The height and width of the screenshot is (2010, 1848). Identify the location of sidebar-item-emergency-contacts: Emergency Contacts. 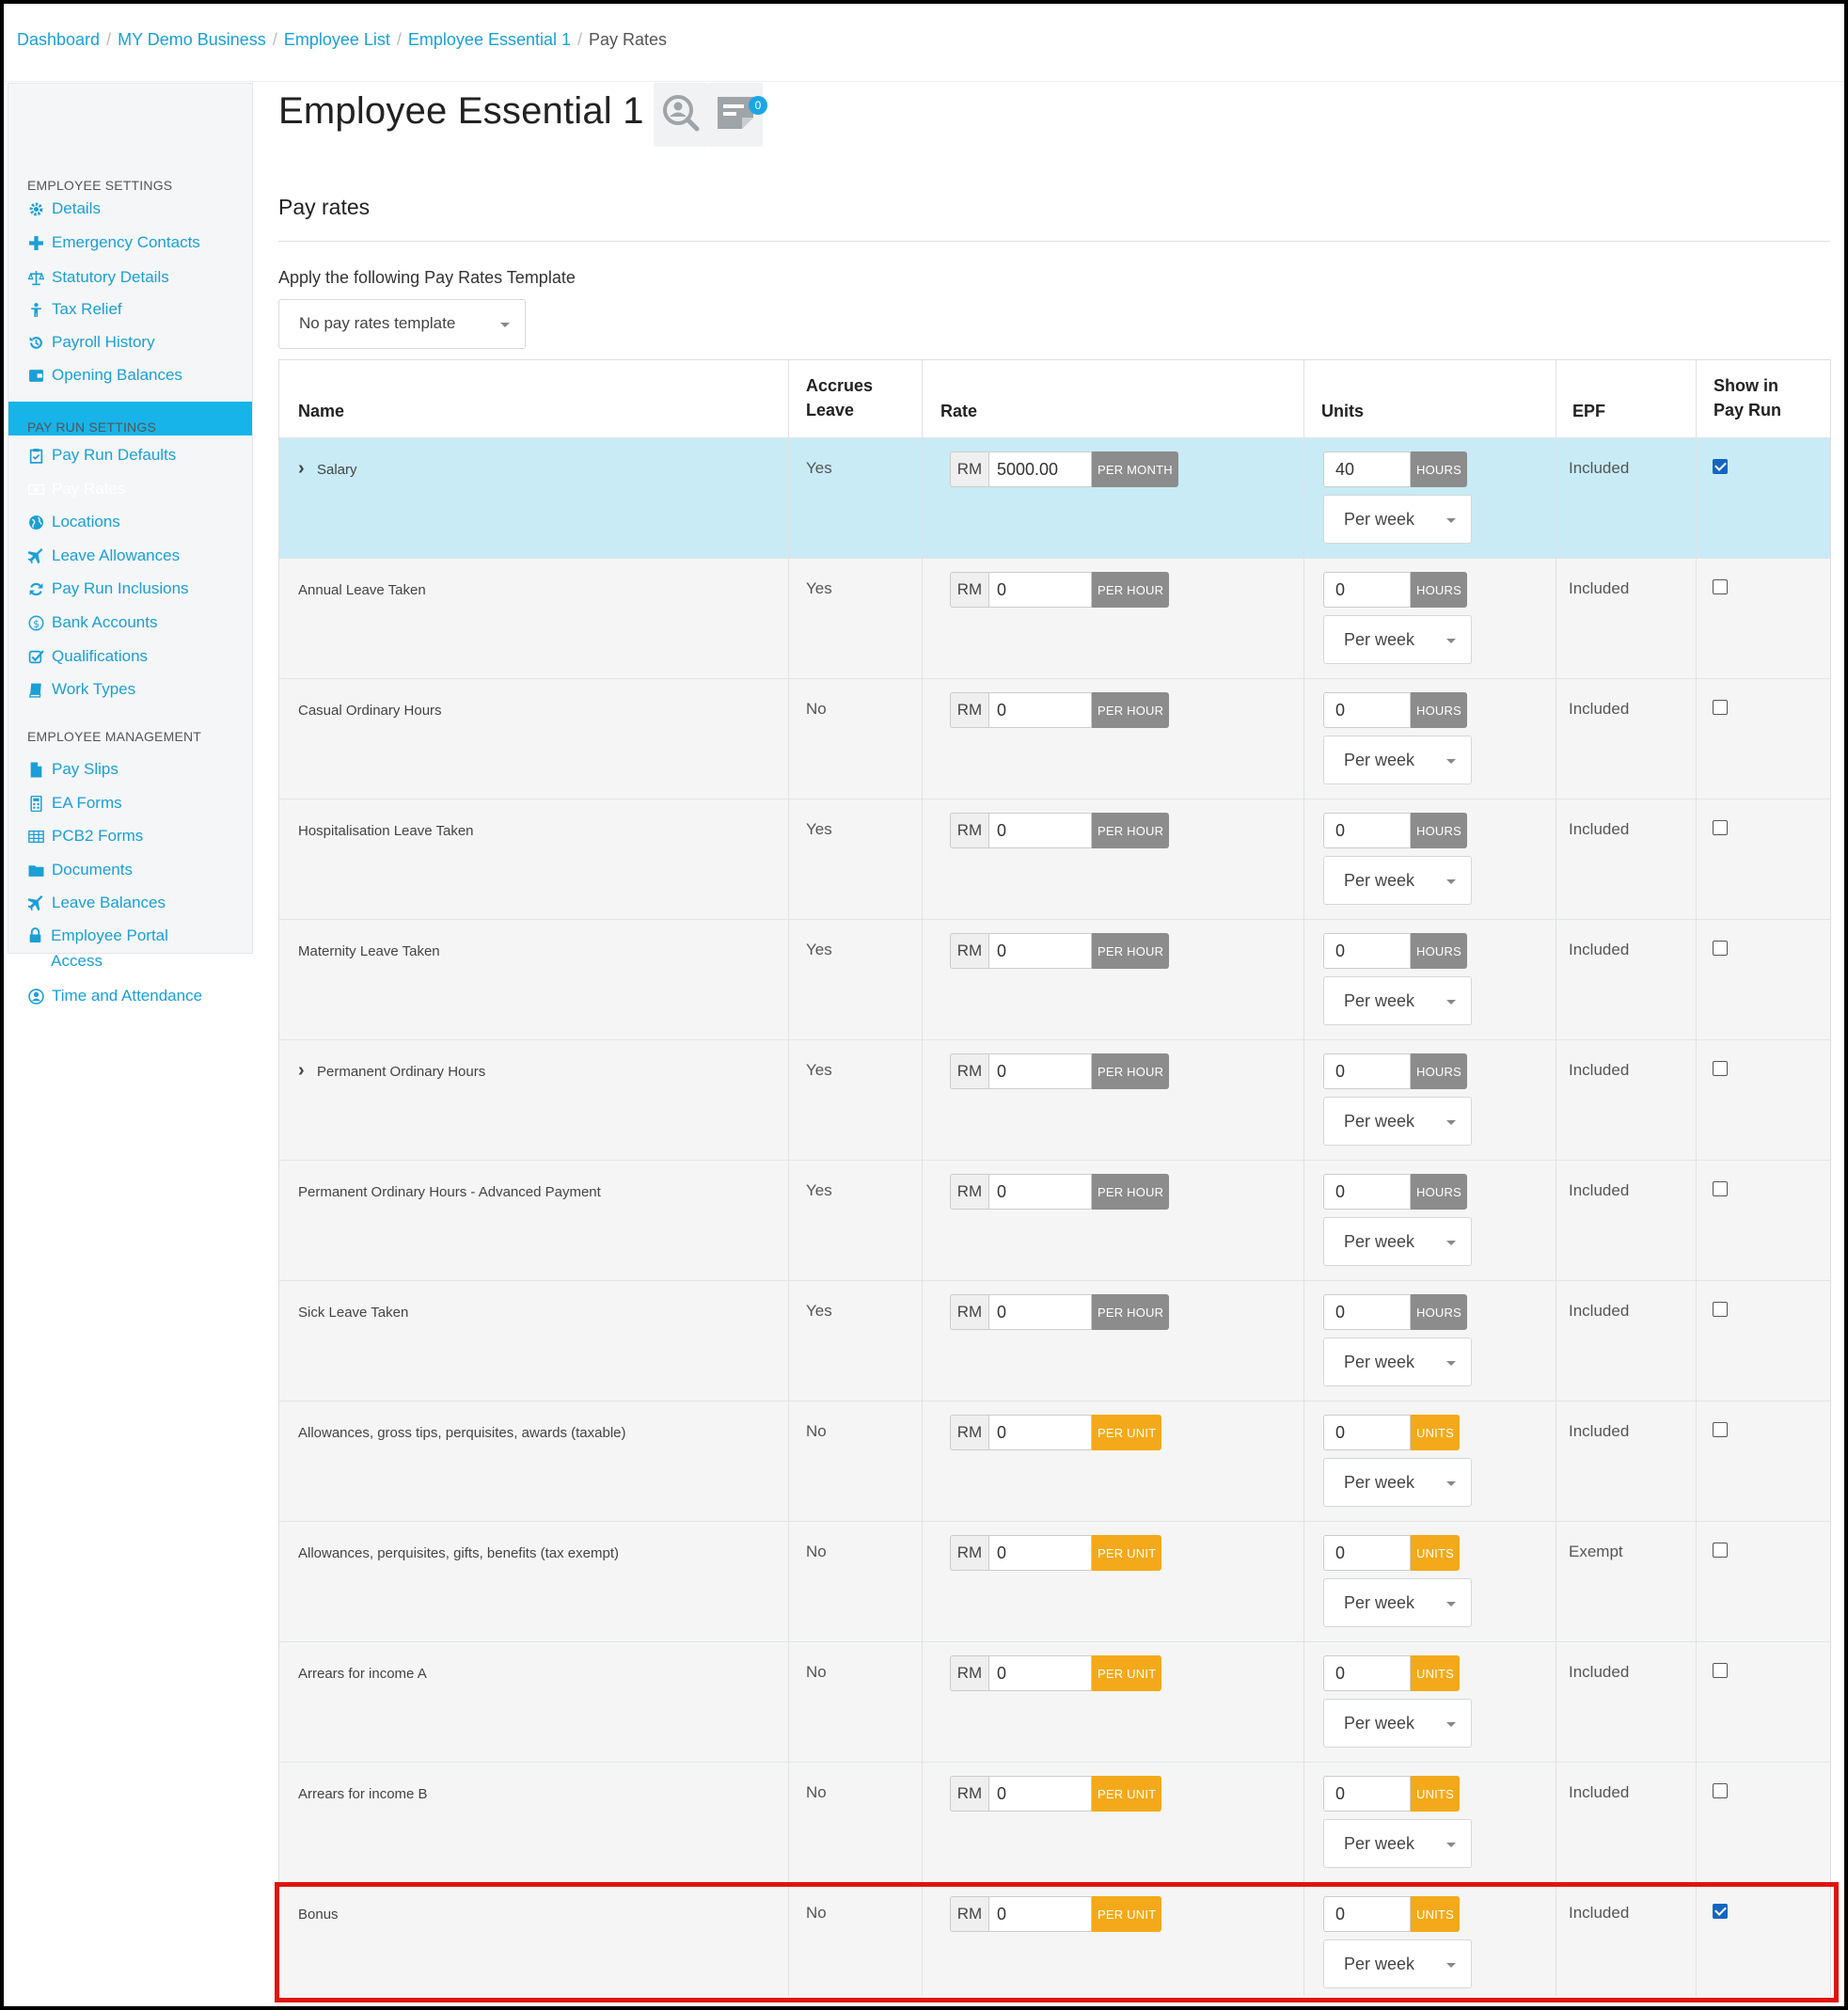
(138, 242).